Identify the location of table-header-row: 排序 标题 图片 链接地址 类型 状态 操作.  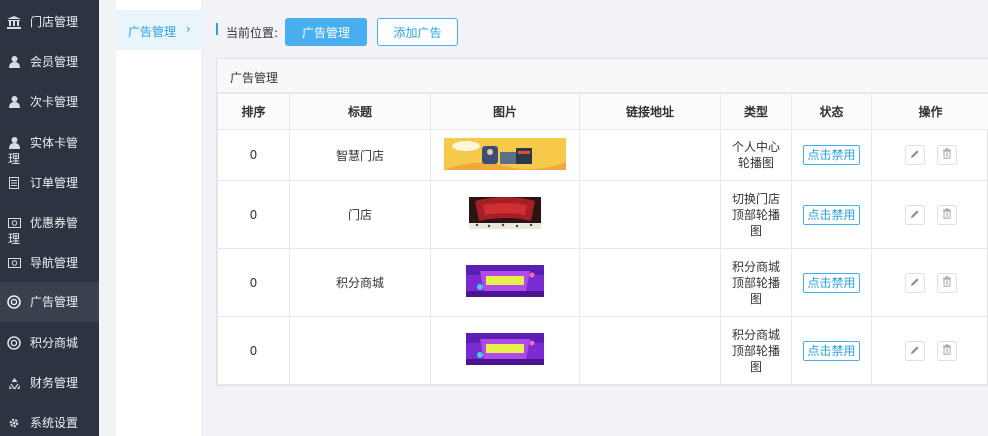
(602, 111).